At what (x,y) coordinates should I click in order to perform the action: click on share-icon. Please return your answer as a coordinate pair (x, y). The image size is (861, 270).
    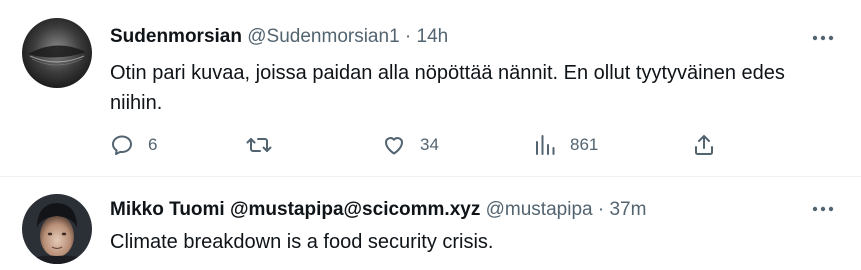
    Looking at the image, I should click on (704, 145).